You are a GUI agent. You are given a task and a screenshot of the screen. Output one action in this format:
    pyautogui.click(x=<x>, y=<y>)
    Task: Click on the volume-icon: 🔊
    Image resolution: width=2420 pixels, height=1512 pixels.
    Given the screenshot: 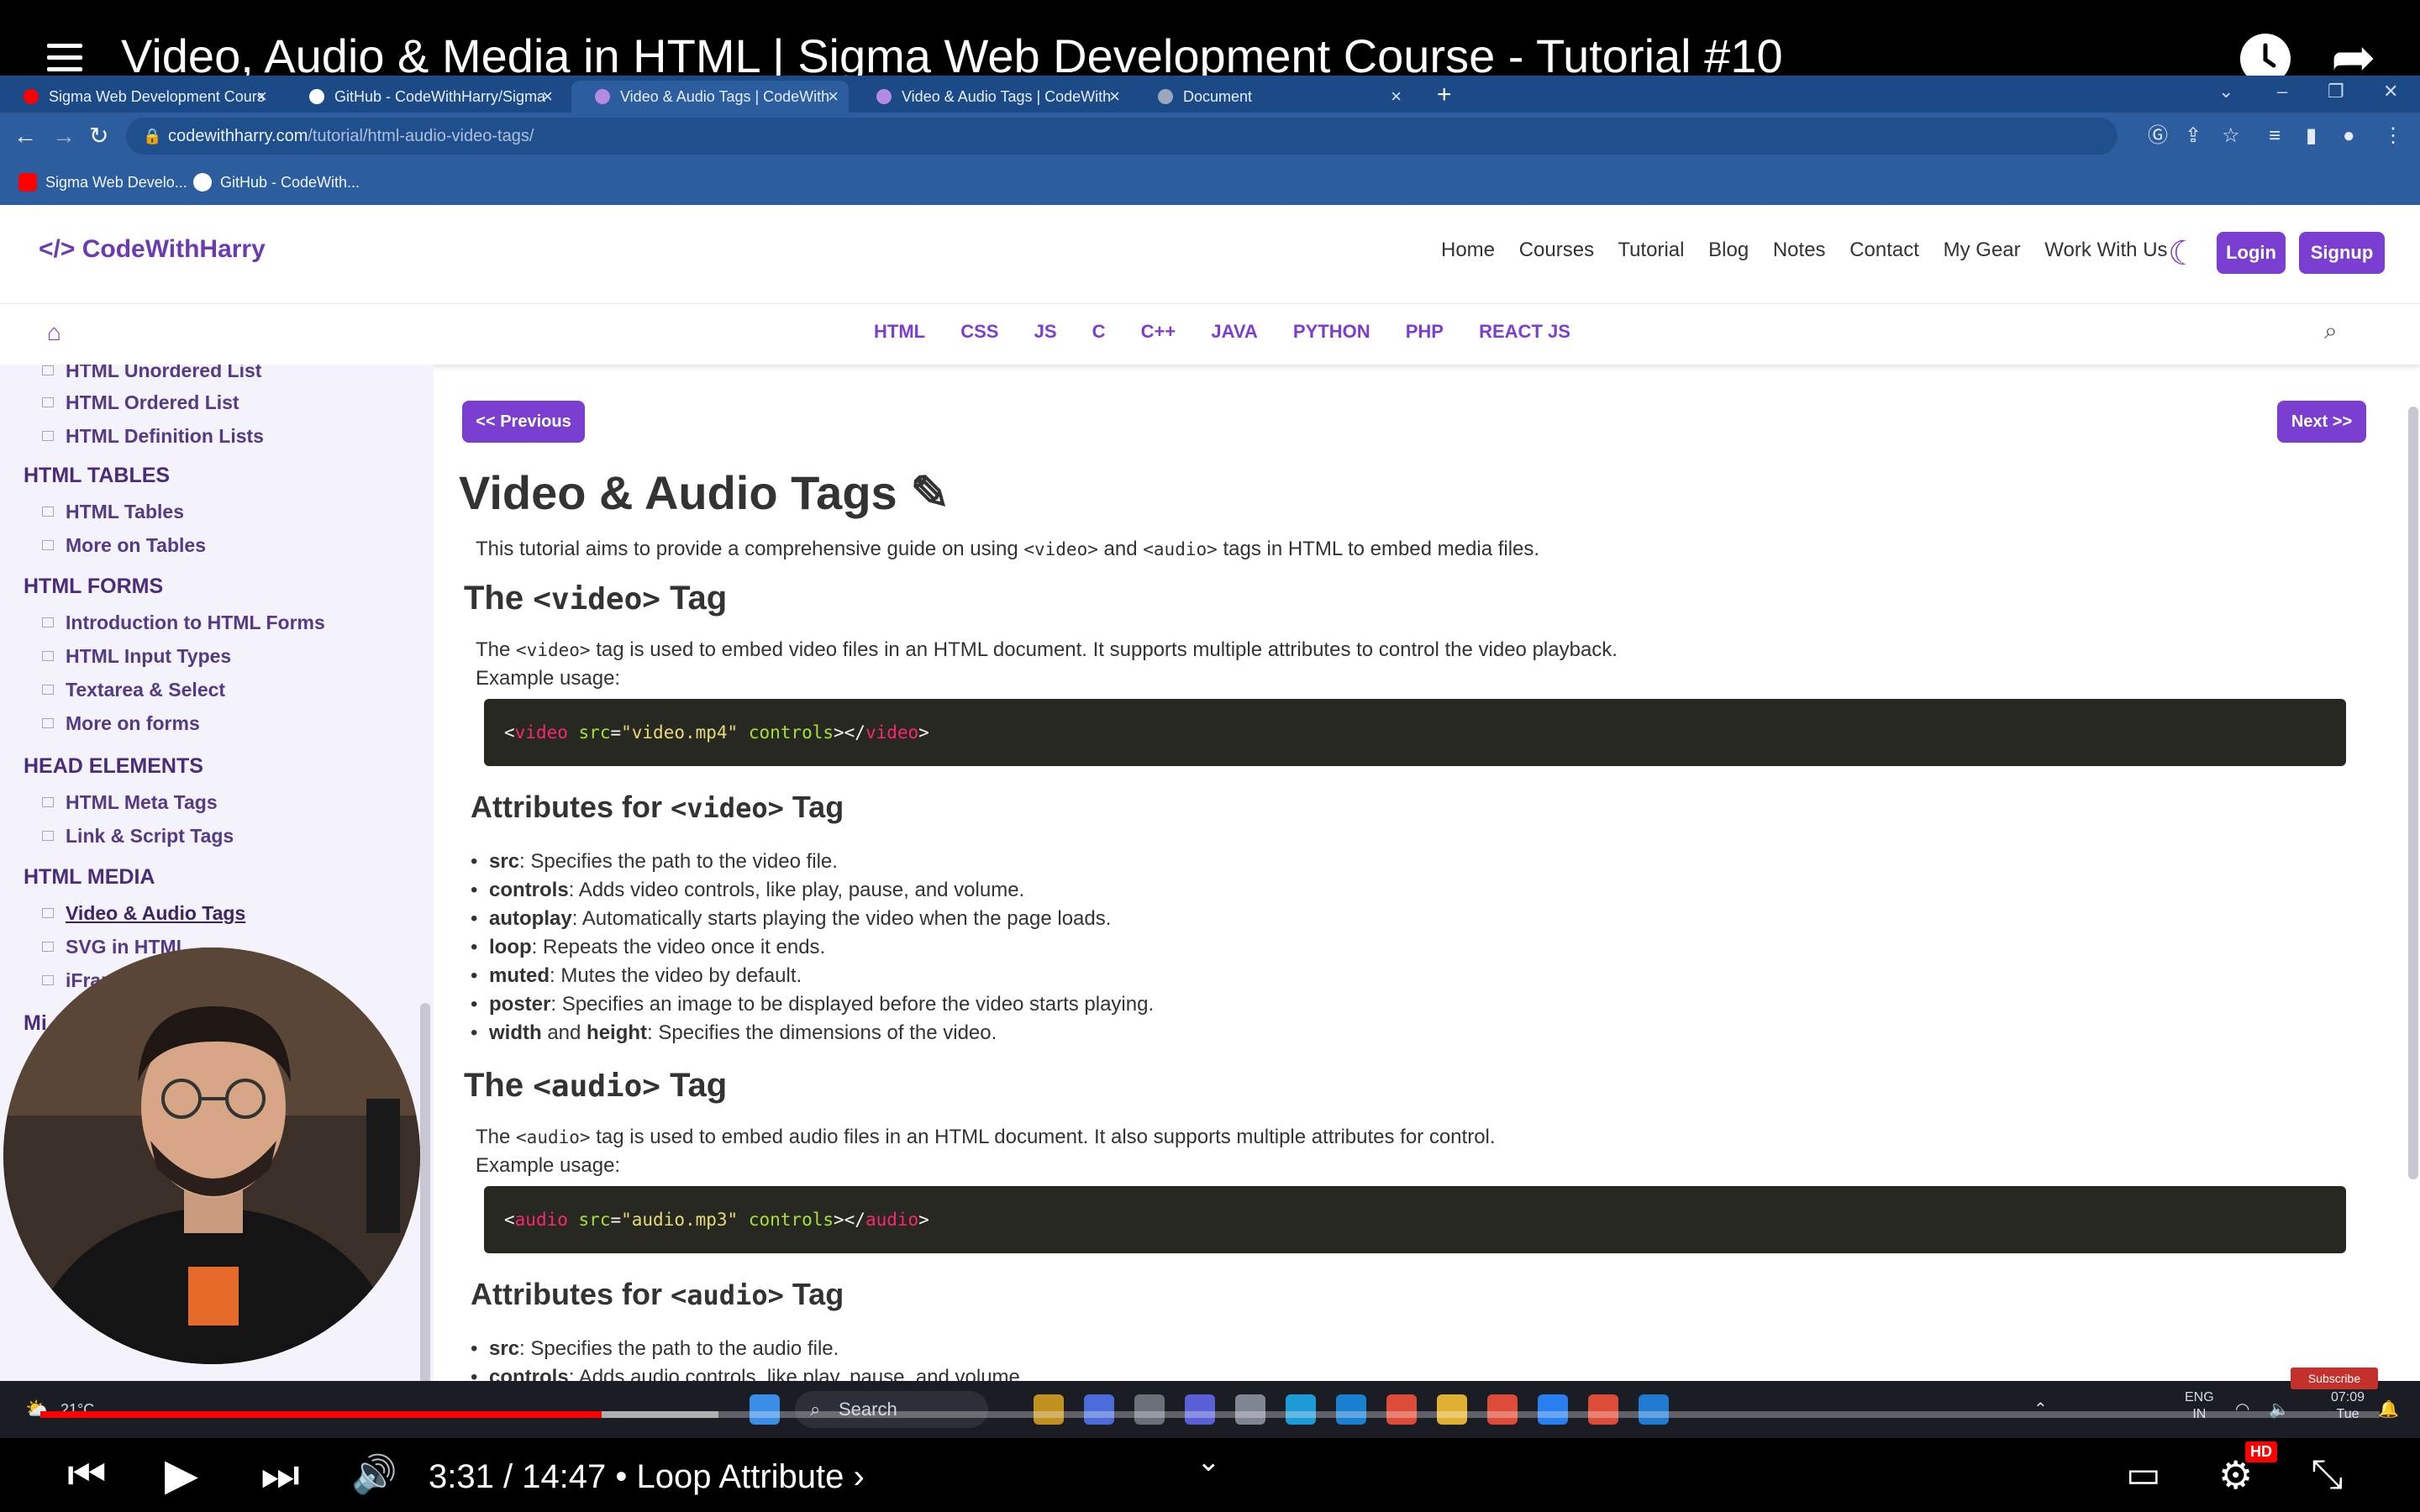 What is the action you would take?
    pyautogui.click(x=374, y=1475)
    